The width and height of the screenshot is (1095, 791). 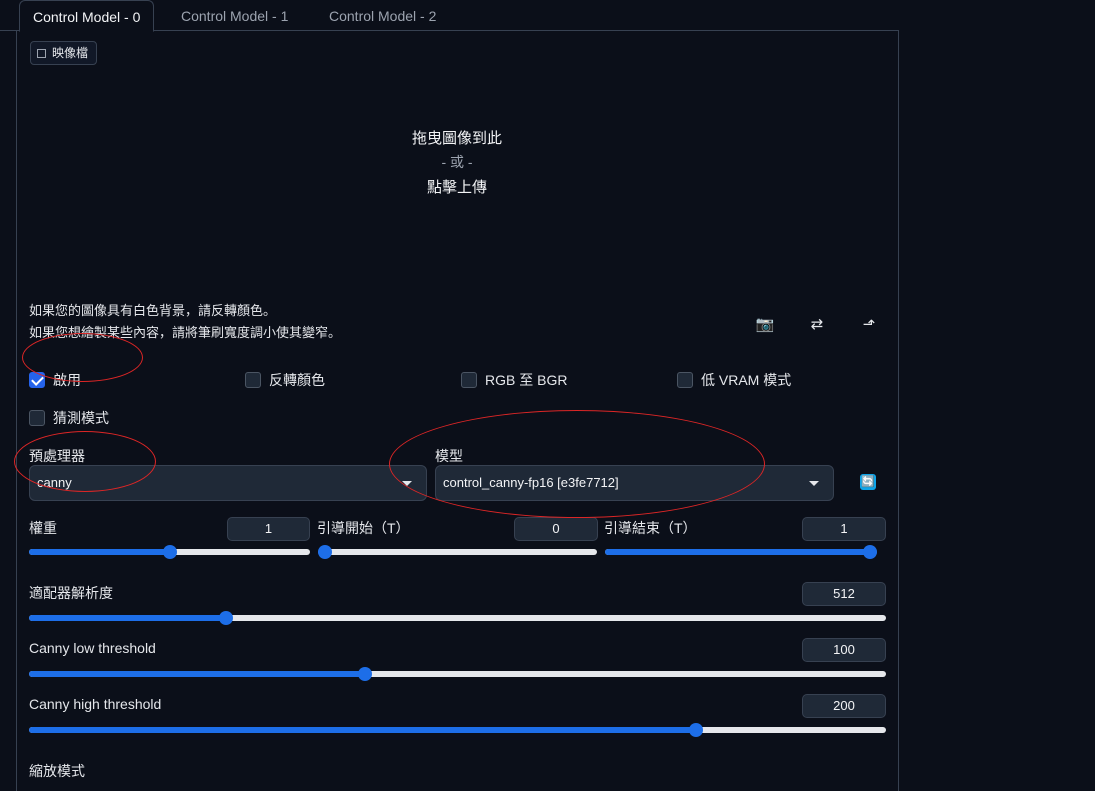 I want to click on guidance-end-slider, so click(x=741, y=552).